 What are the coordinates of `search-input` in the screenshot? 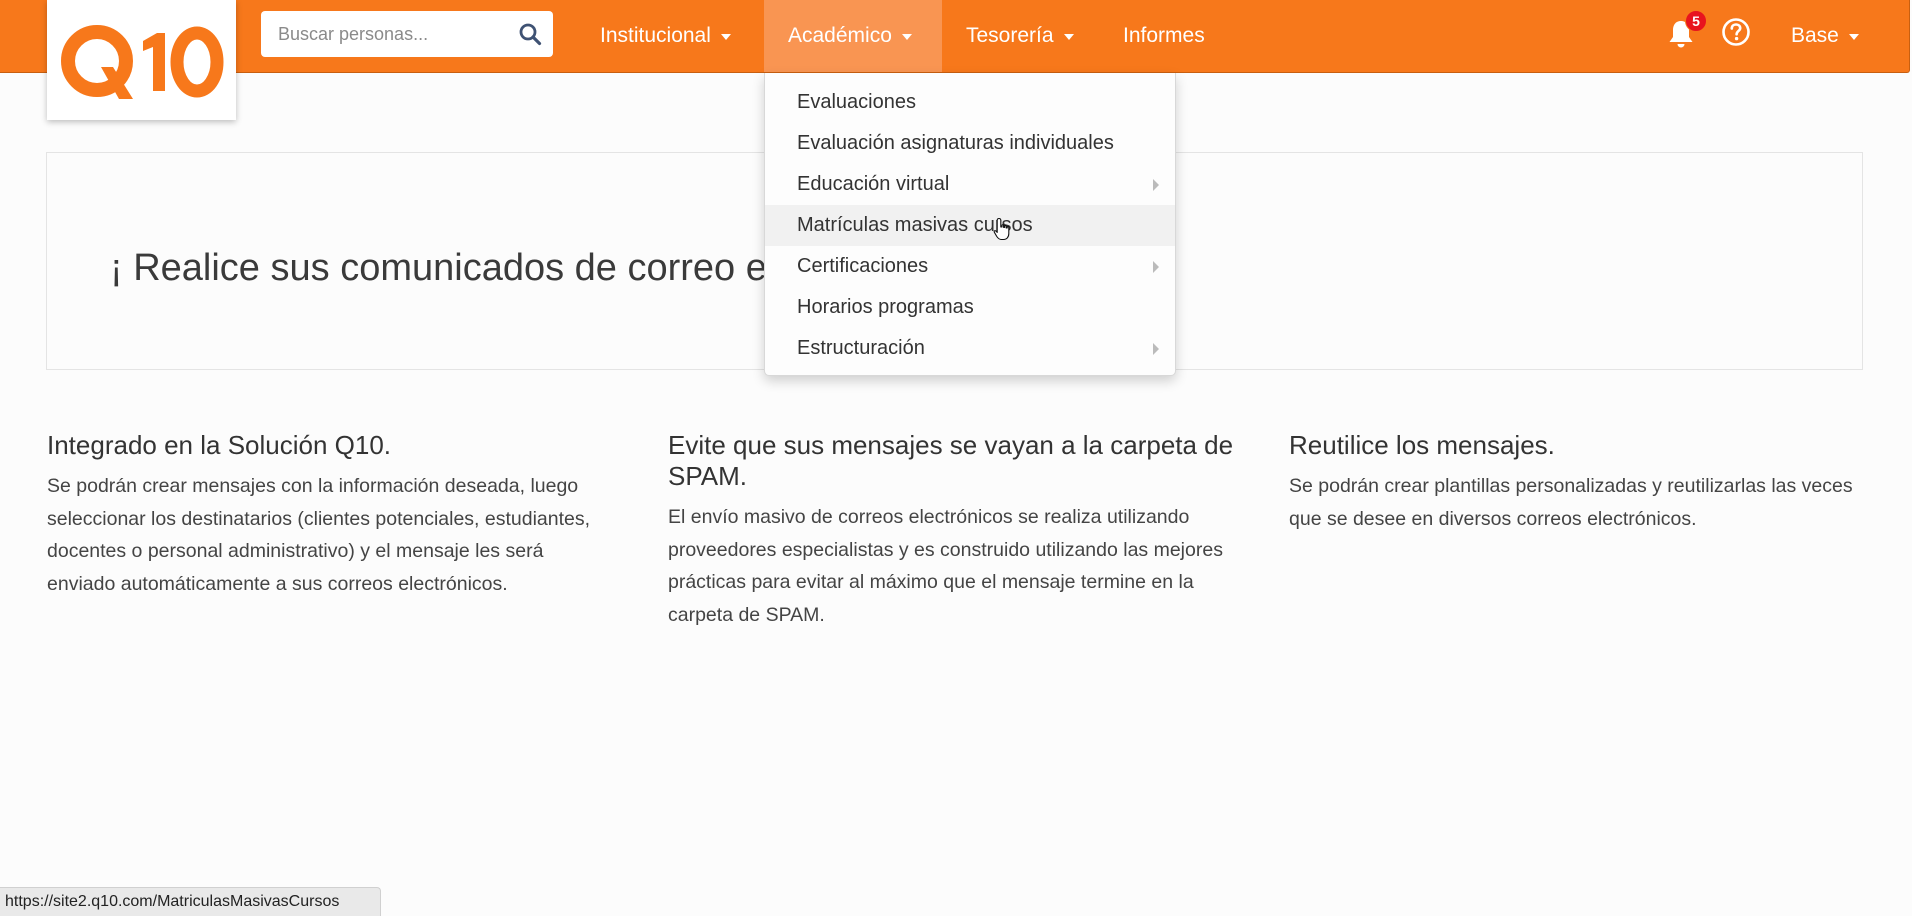 It's located at (386, 34).